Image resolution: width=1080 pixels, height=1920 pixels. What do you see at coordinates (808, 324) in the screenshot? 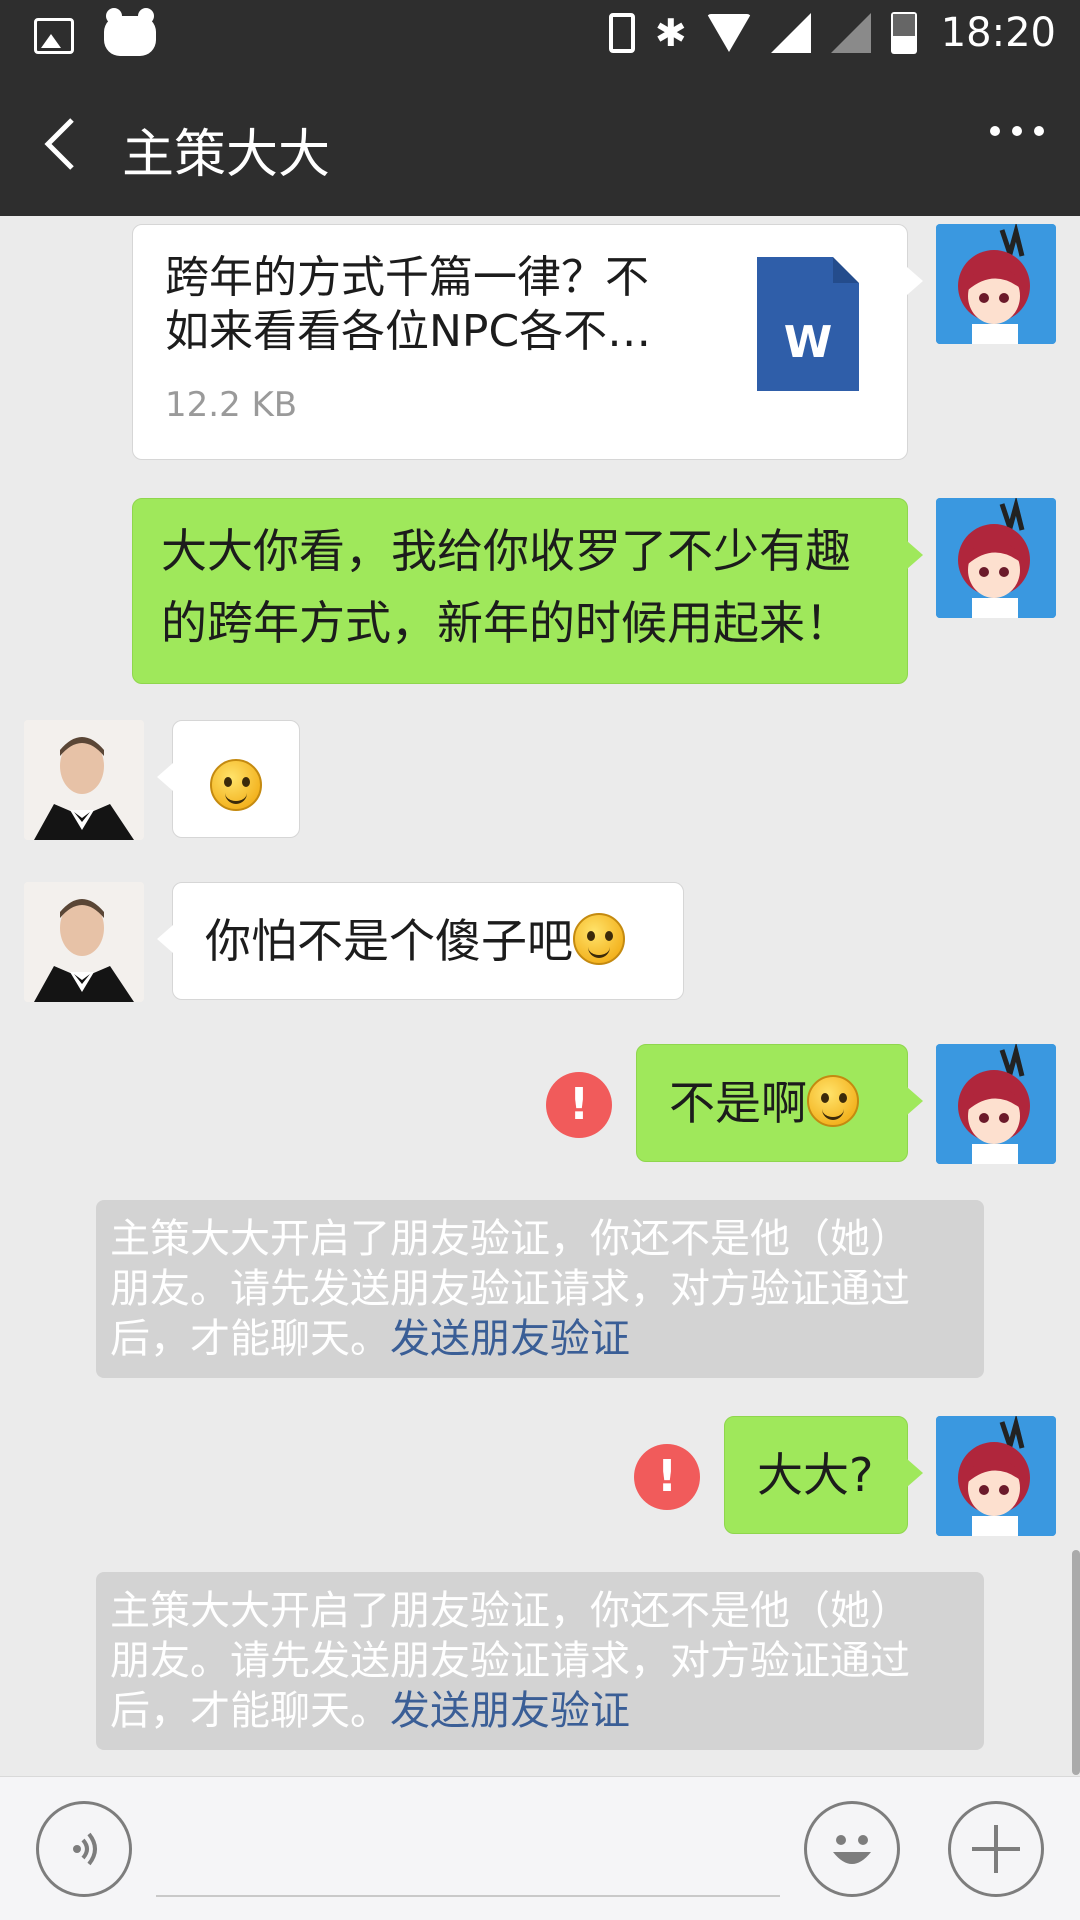
I see `word-document-icon: W` at bounding box center [808, 324].